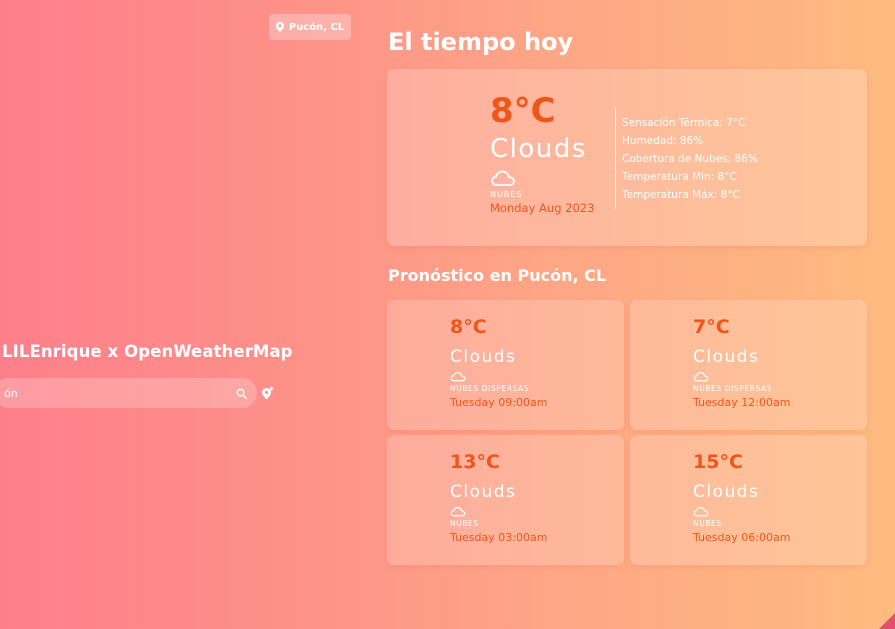 Image resolution: width=895 pixels, height=629 pixels. What do you see at coordinates (742, 537) in the screenshot?
I see `forecast-time: Tuesday 06:00am` at bounding box center [742, 537].